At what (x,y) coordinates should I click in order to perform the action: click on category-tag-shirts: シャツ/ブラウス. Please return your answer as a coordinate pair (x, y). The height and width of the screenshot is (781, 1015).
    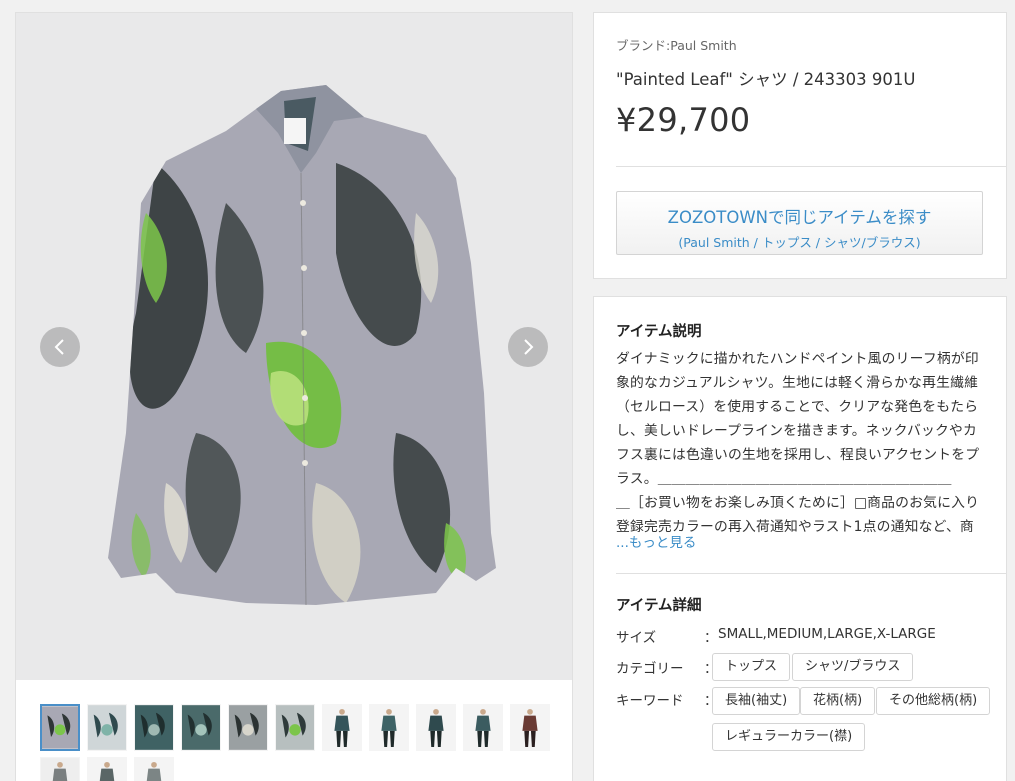
    Looking at the image, I should click on (853, 667).